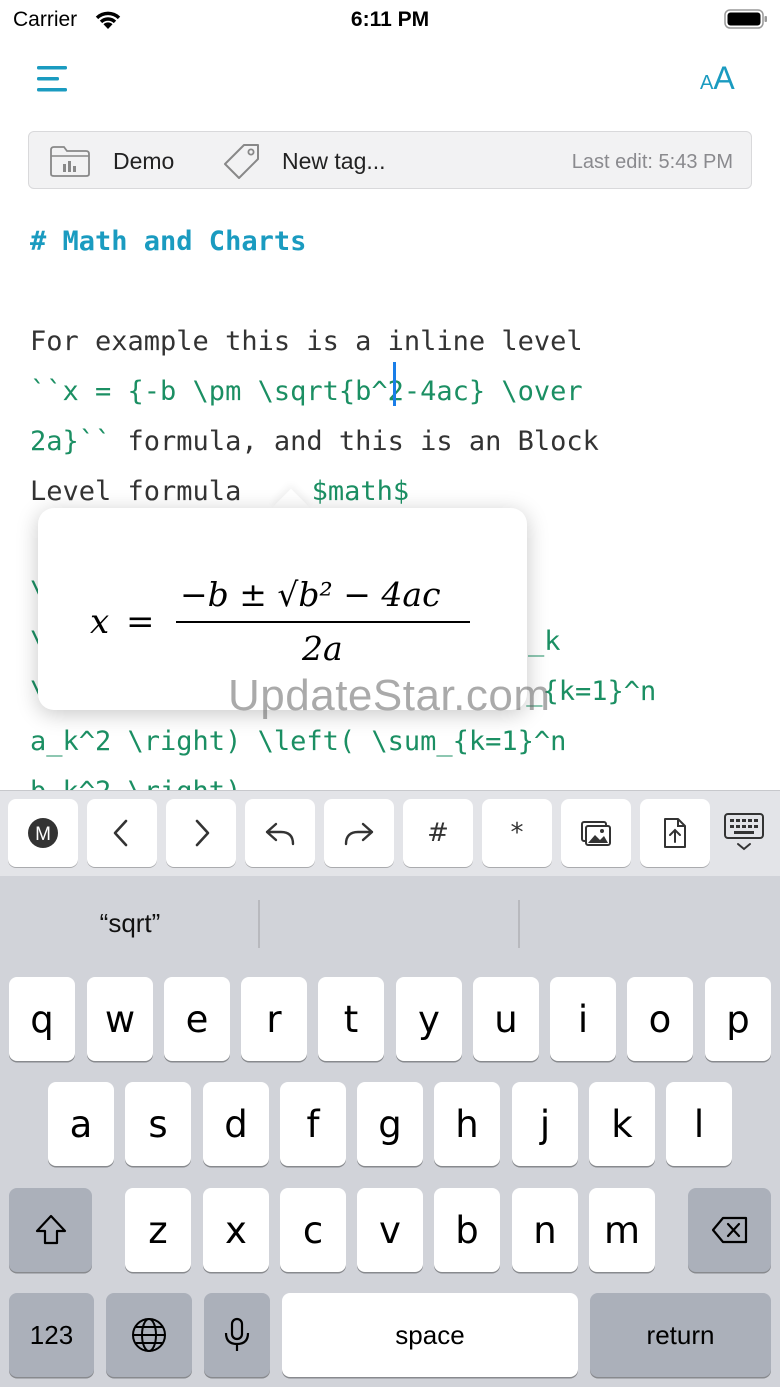 This screenshot has height=1387, width=780. Describe the element at coordinates (545, 1124) in the screenshot. I see `key-j: j` at that location.